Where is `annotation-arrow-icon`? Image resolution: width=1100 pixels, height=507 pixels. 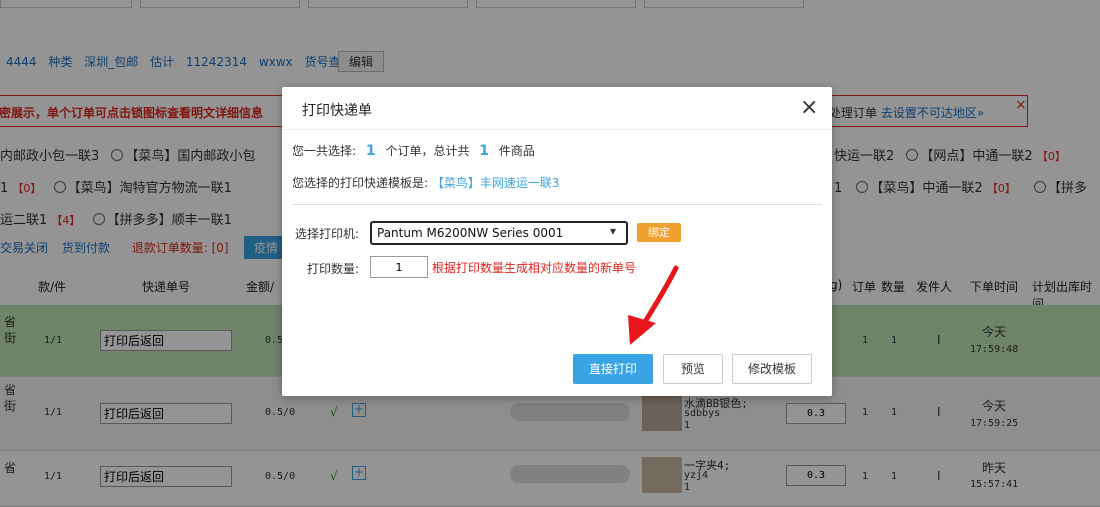
annotation-arrow-icon is located at coordinates (653, 305).